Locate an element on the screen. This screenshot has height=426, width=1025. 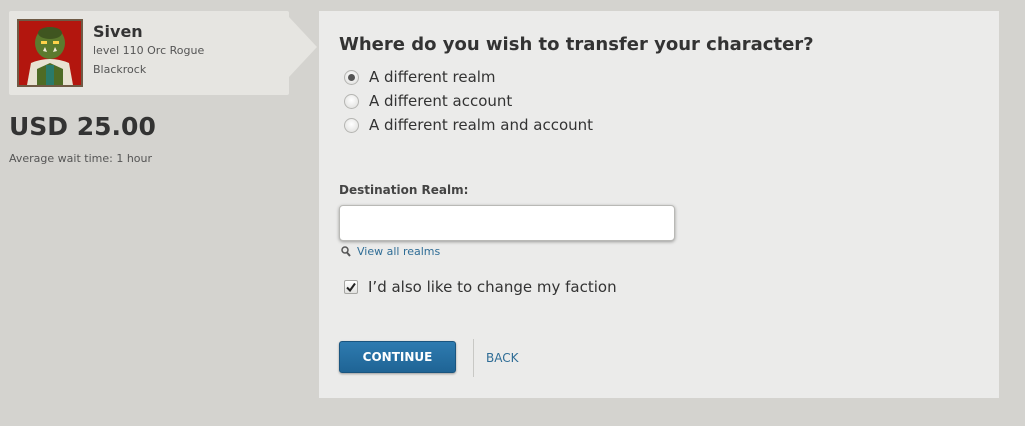
checkmark-icon is located at coordinates (351, 287).